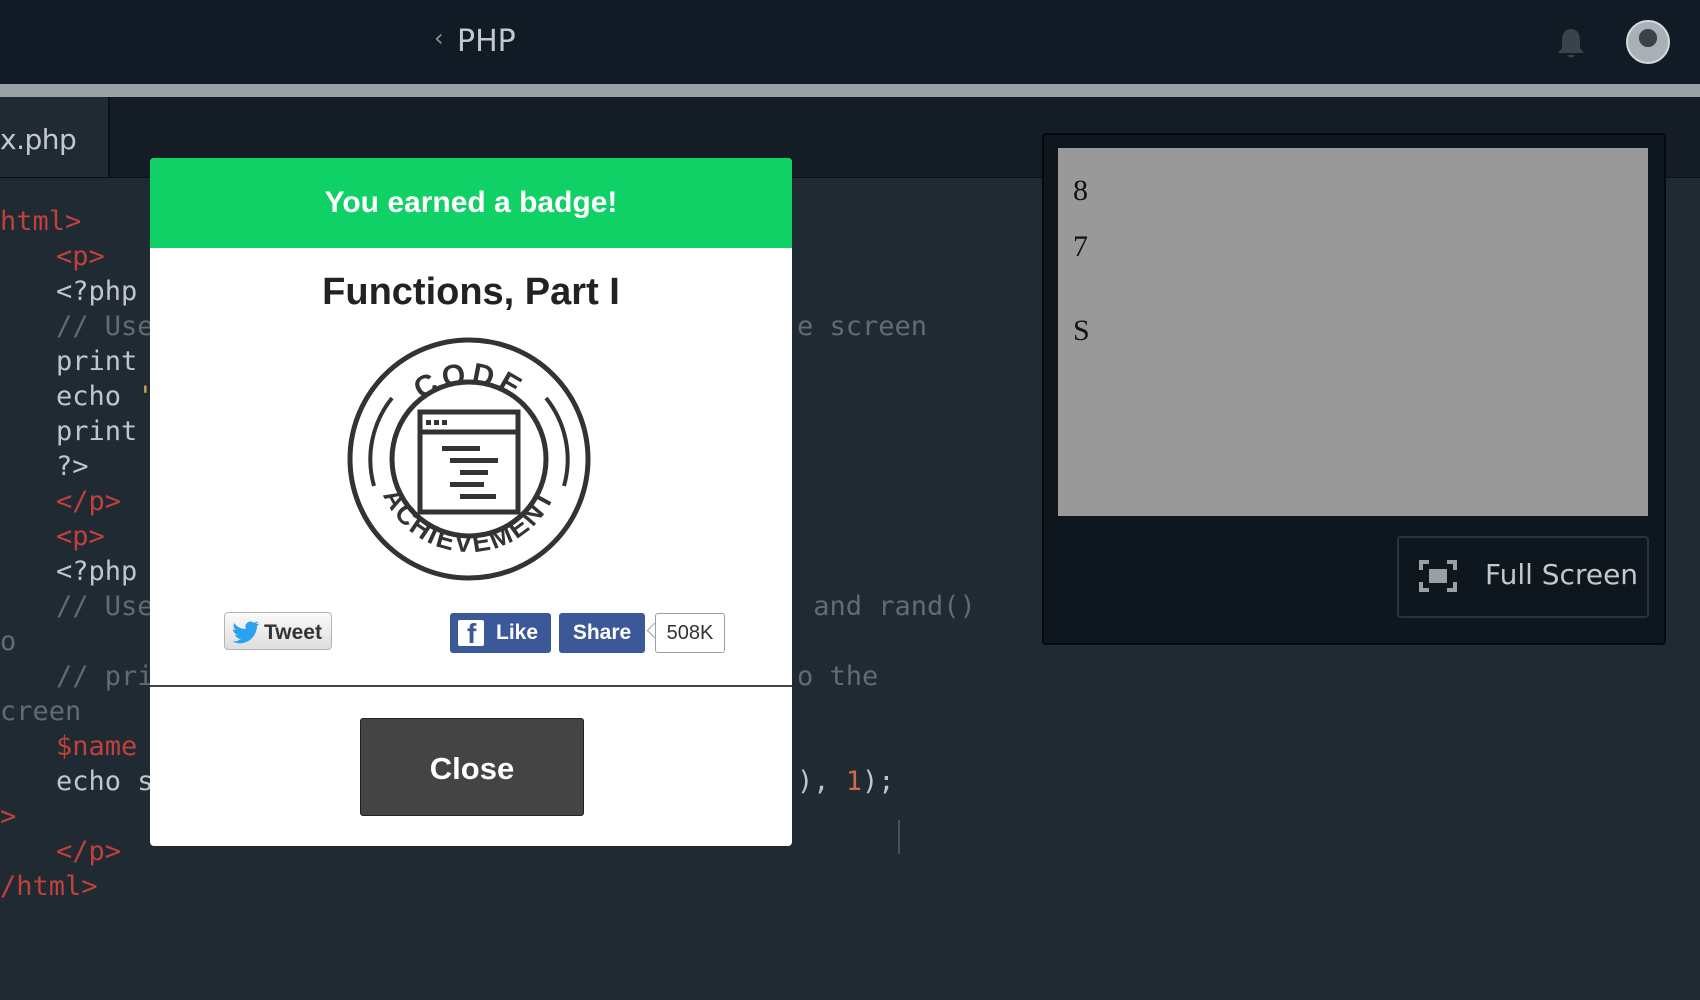 The height and width of the screenshot is (1000, 1700). Describe the element at coordinates (886, 606) in the screenshot. I see `code-line: and rand()` at that location.